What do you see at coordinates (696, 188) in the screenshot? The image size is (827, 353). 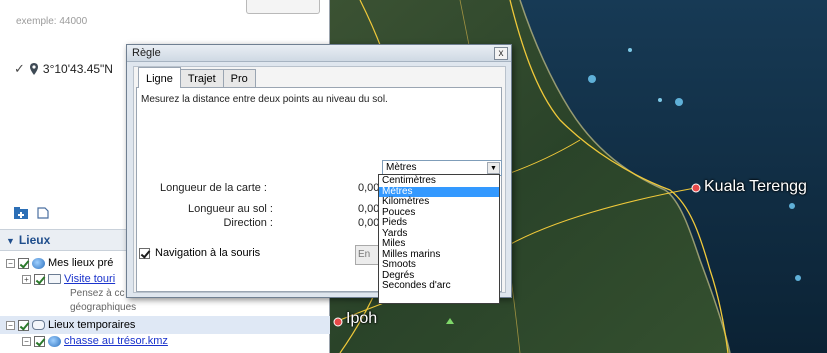 I see `city-marker-kuala` at bounding box center [696, 188].